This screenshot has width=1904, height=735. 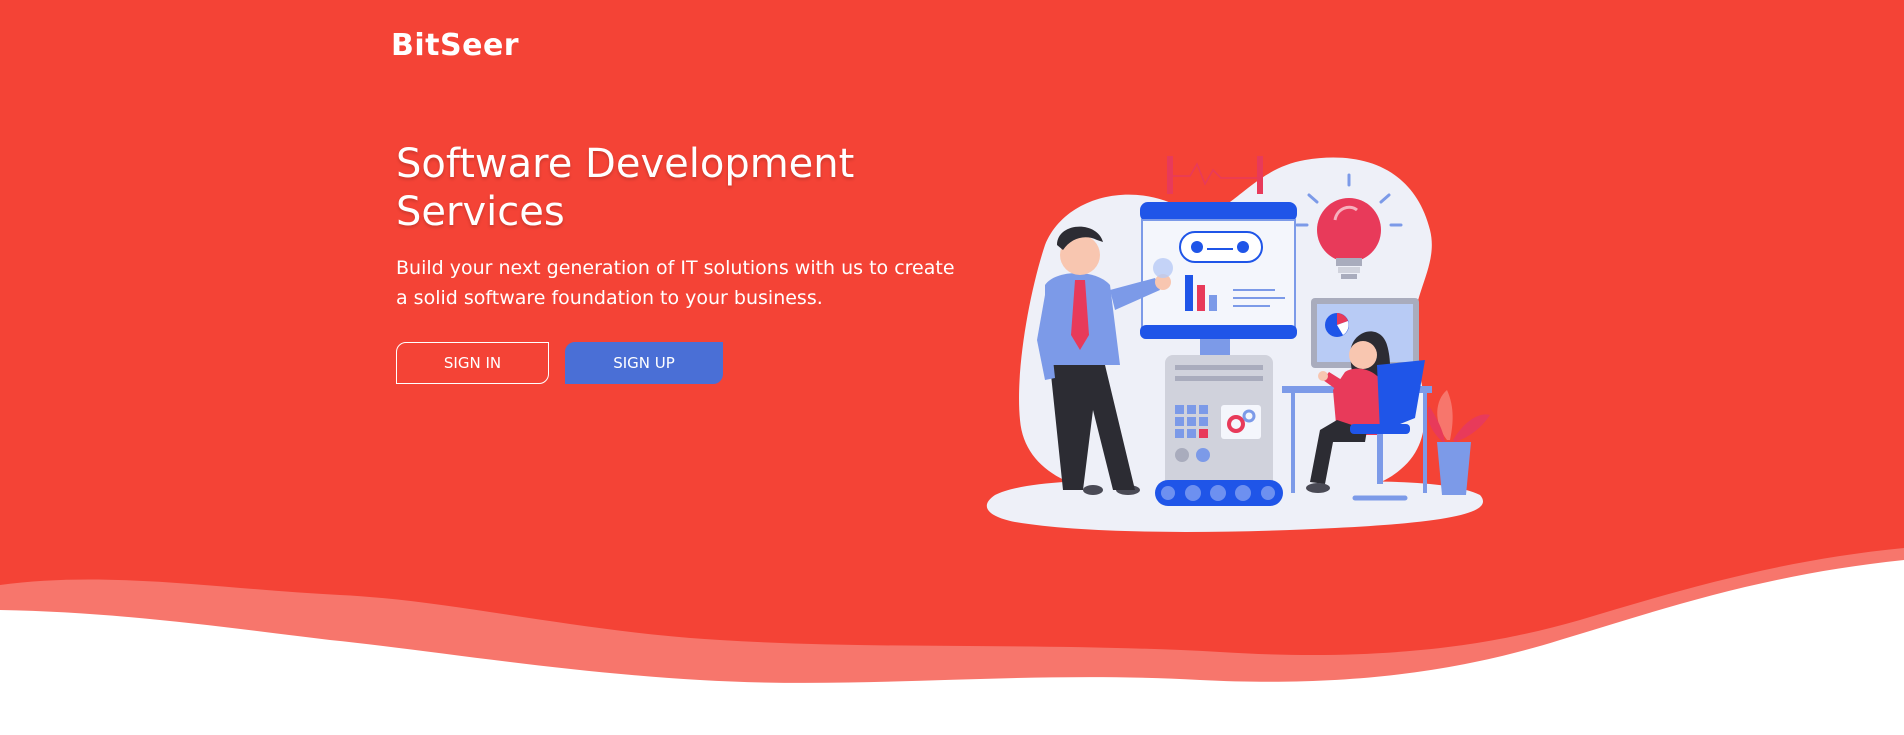 I want to click on brand-logo-text: BitSeer, so click(x=455, y=45).